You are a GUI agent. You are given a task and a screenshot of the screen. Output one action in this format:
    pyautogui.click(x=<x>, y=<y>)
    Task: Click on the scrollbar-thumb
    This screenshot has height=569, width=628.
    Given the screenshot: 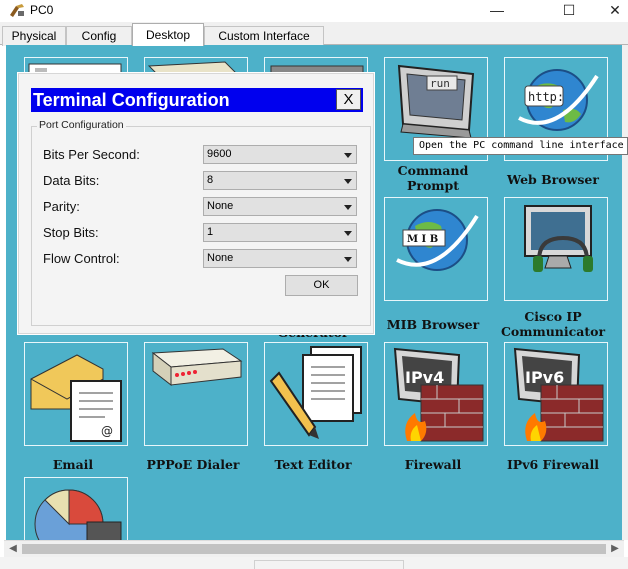 What is the action you would take?
    pyautogui.click(x=314, y=549)
    